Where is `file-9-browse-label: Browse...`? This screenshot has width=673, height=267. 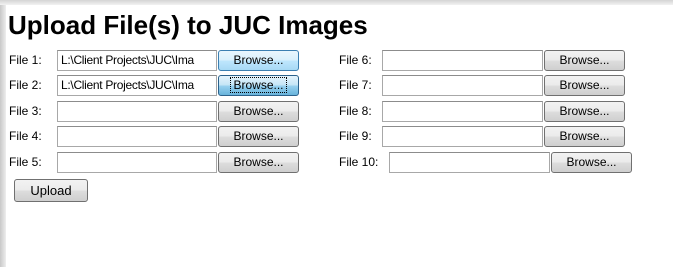 file-9-browse-label: Browse... is located at coordinates (584, 136).